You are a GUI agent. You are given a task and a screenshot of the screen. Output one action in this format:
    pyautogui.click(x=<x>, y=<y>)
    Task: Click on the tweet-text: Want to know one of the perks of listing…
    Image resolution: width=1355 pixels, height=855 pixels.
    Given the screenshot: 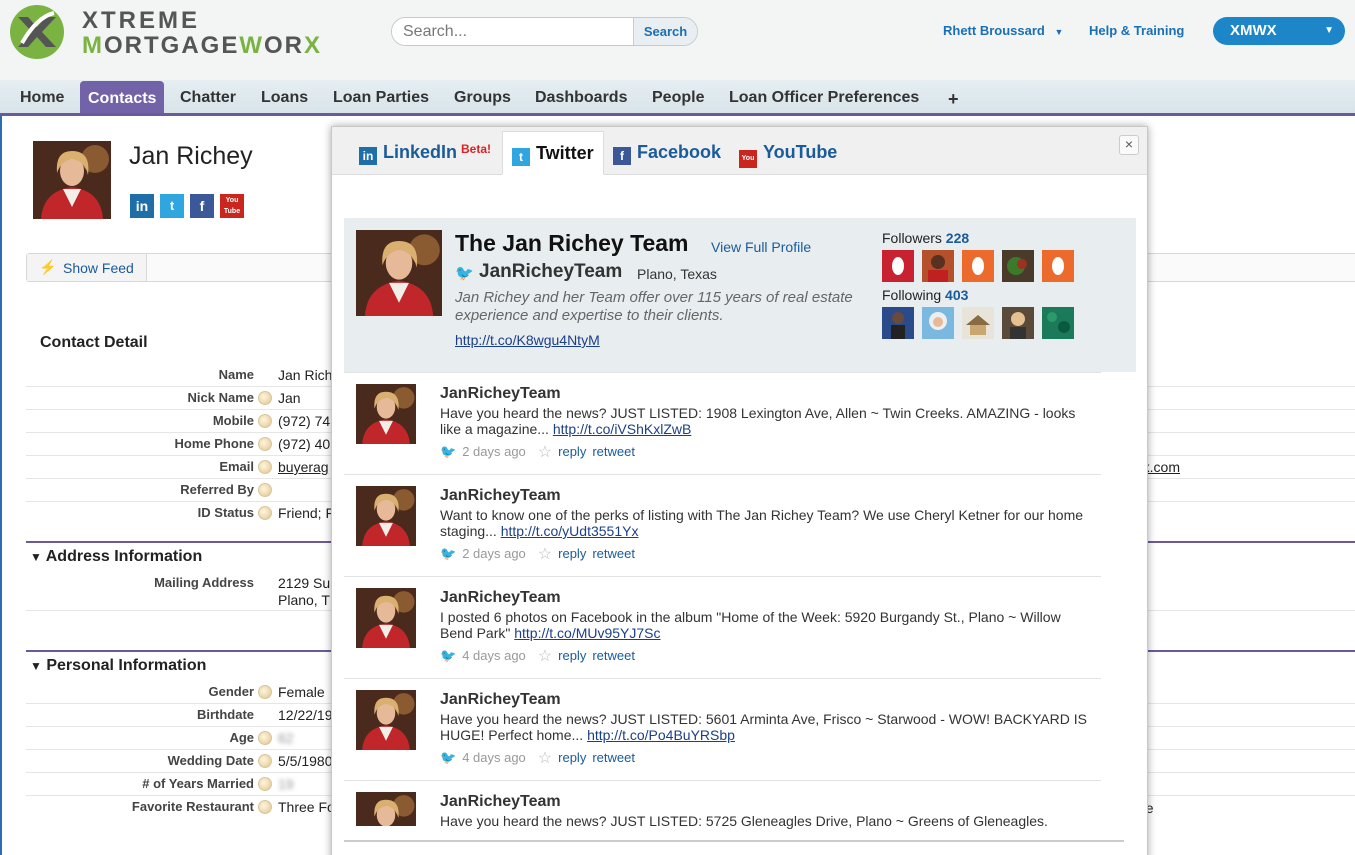 What is the action you would take?
    pyautogui.click(x=765, y=523)
    